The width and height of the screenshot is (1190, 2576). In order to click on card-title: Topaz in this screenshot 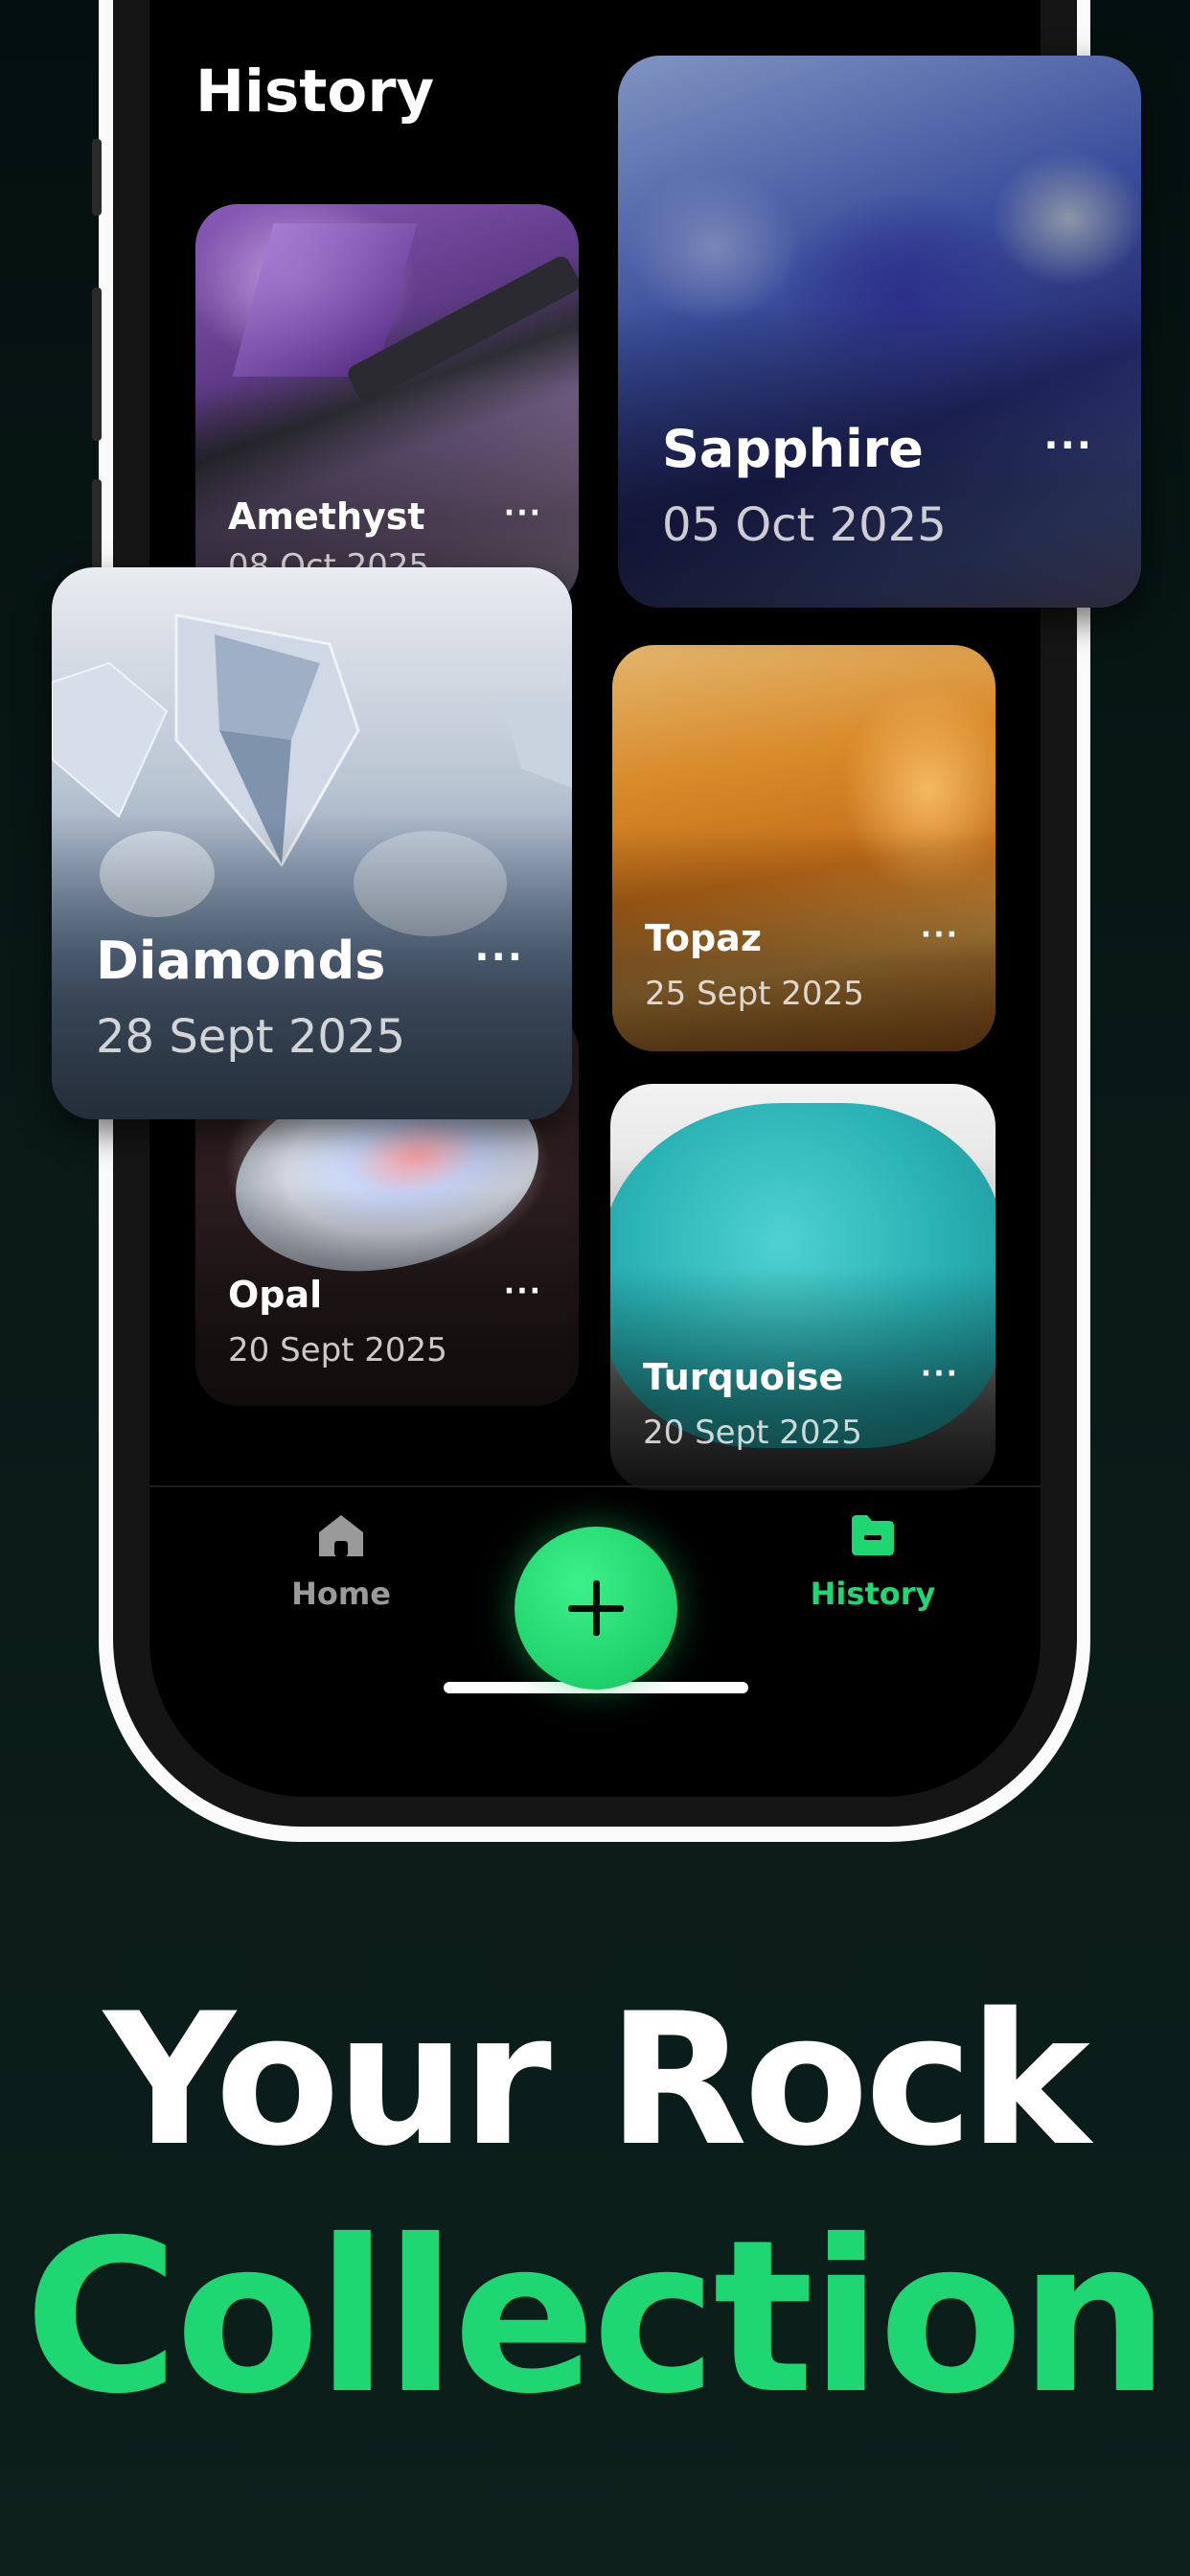, I will do `click(703, 938)`.